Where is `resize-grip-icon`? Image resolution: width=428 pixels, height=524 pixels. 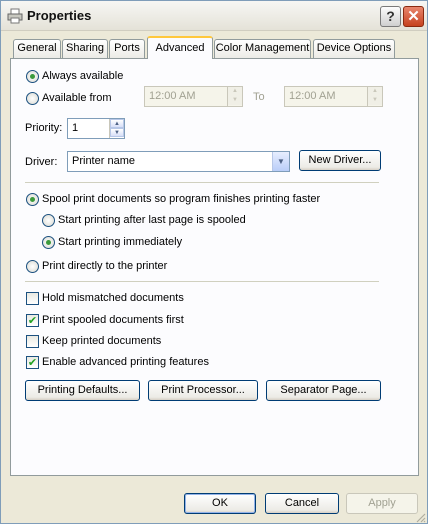 resize-grip-icon is located at coordinates (420, 517).